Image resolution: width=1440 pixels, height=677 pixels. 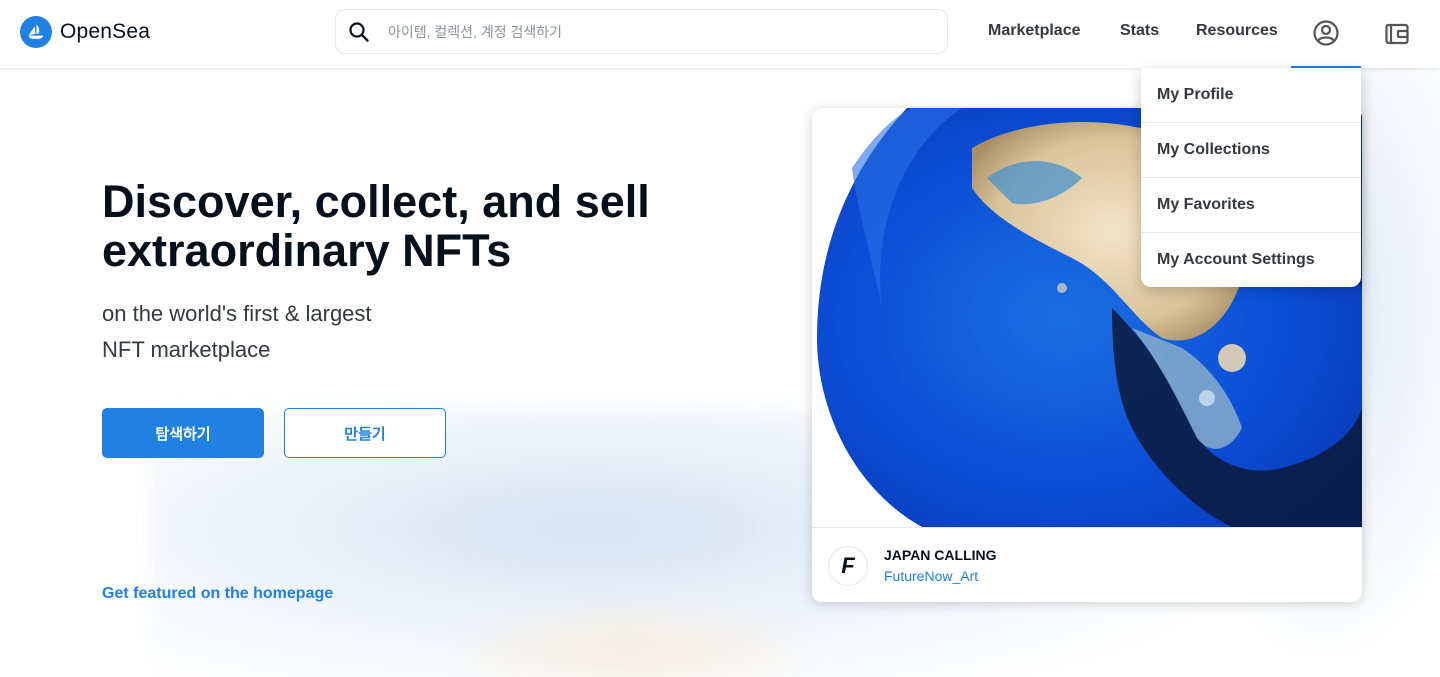 What do you see at coordinates (1237, 31) in the screenshot?
I see `nav-resources: Resources` at bounding box center [1237, 31].